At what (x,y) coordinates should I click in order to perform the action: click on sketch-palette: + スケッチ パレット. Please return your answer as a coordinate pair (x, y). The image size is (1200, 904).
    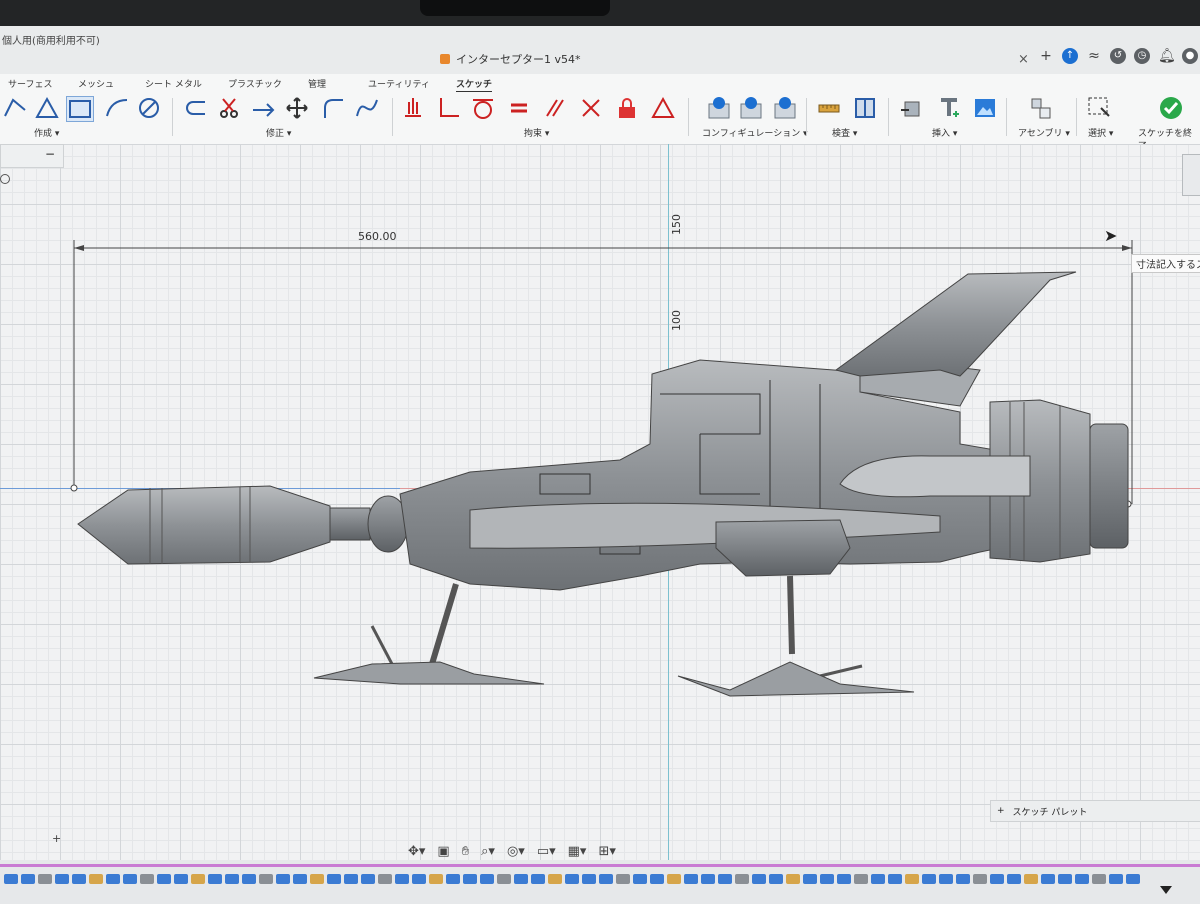
    Looking at the image, I should click on (1095, 811).